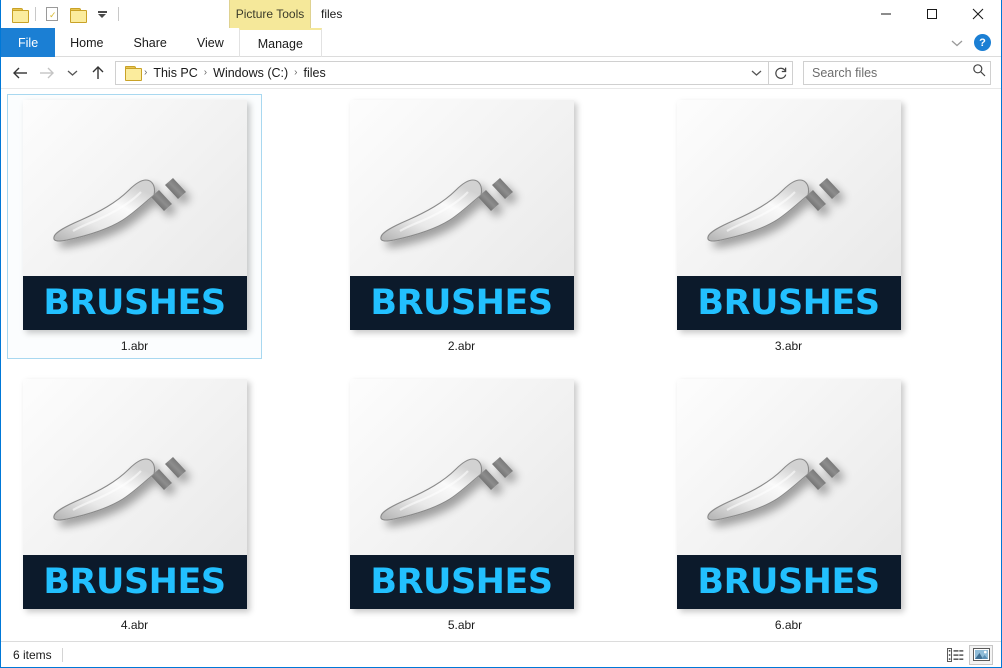 Image resolution: width=1002 pixels, height=668 pixels. I want to click on title-bar: ✓ Picture Tools files, so click(501, 14).